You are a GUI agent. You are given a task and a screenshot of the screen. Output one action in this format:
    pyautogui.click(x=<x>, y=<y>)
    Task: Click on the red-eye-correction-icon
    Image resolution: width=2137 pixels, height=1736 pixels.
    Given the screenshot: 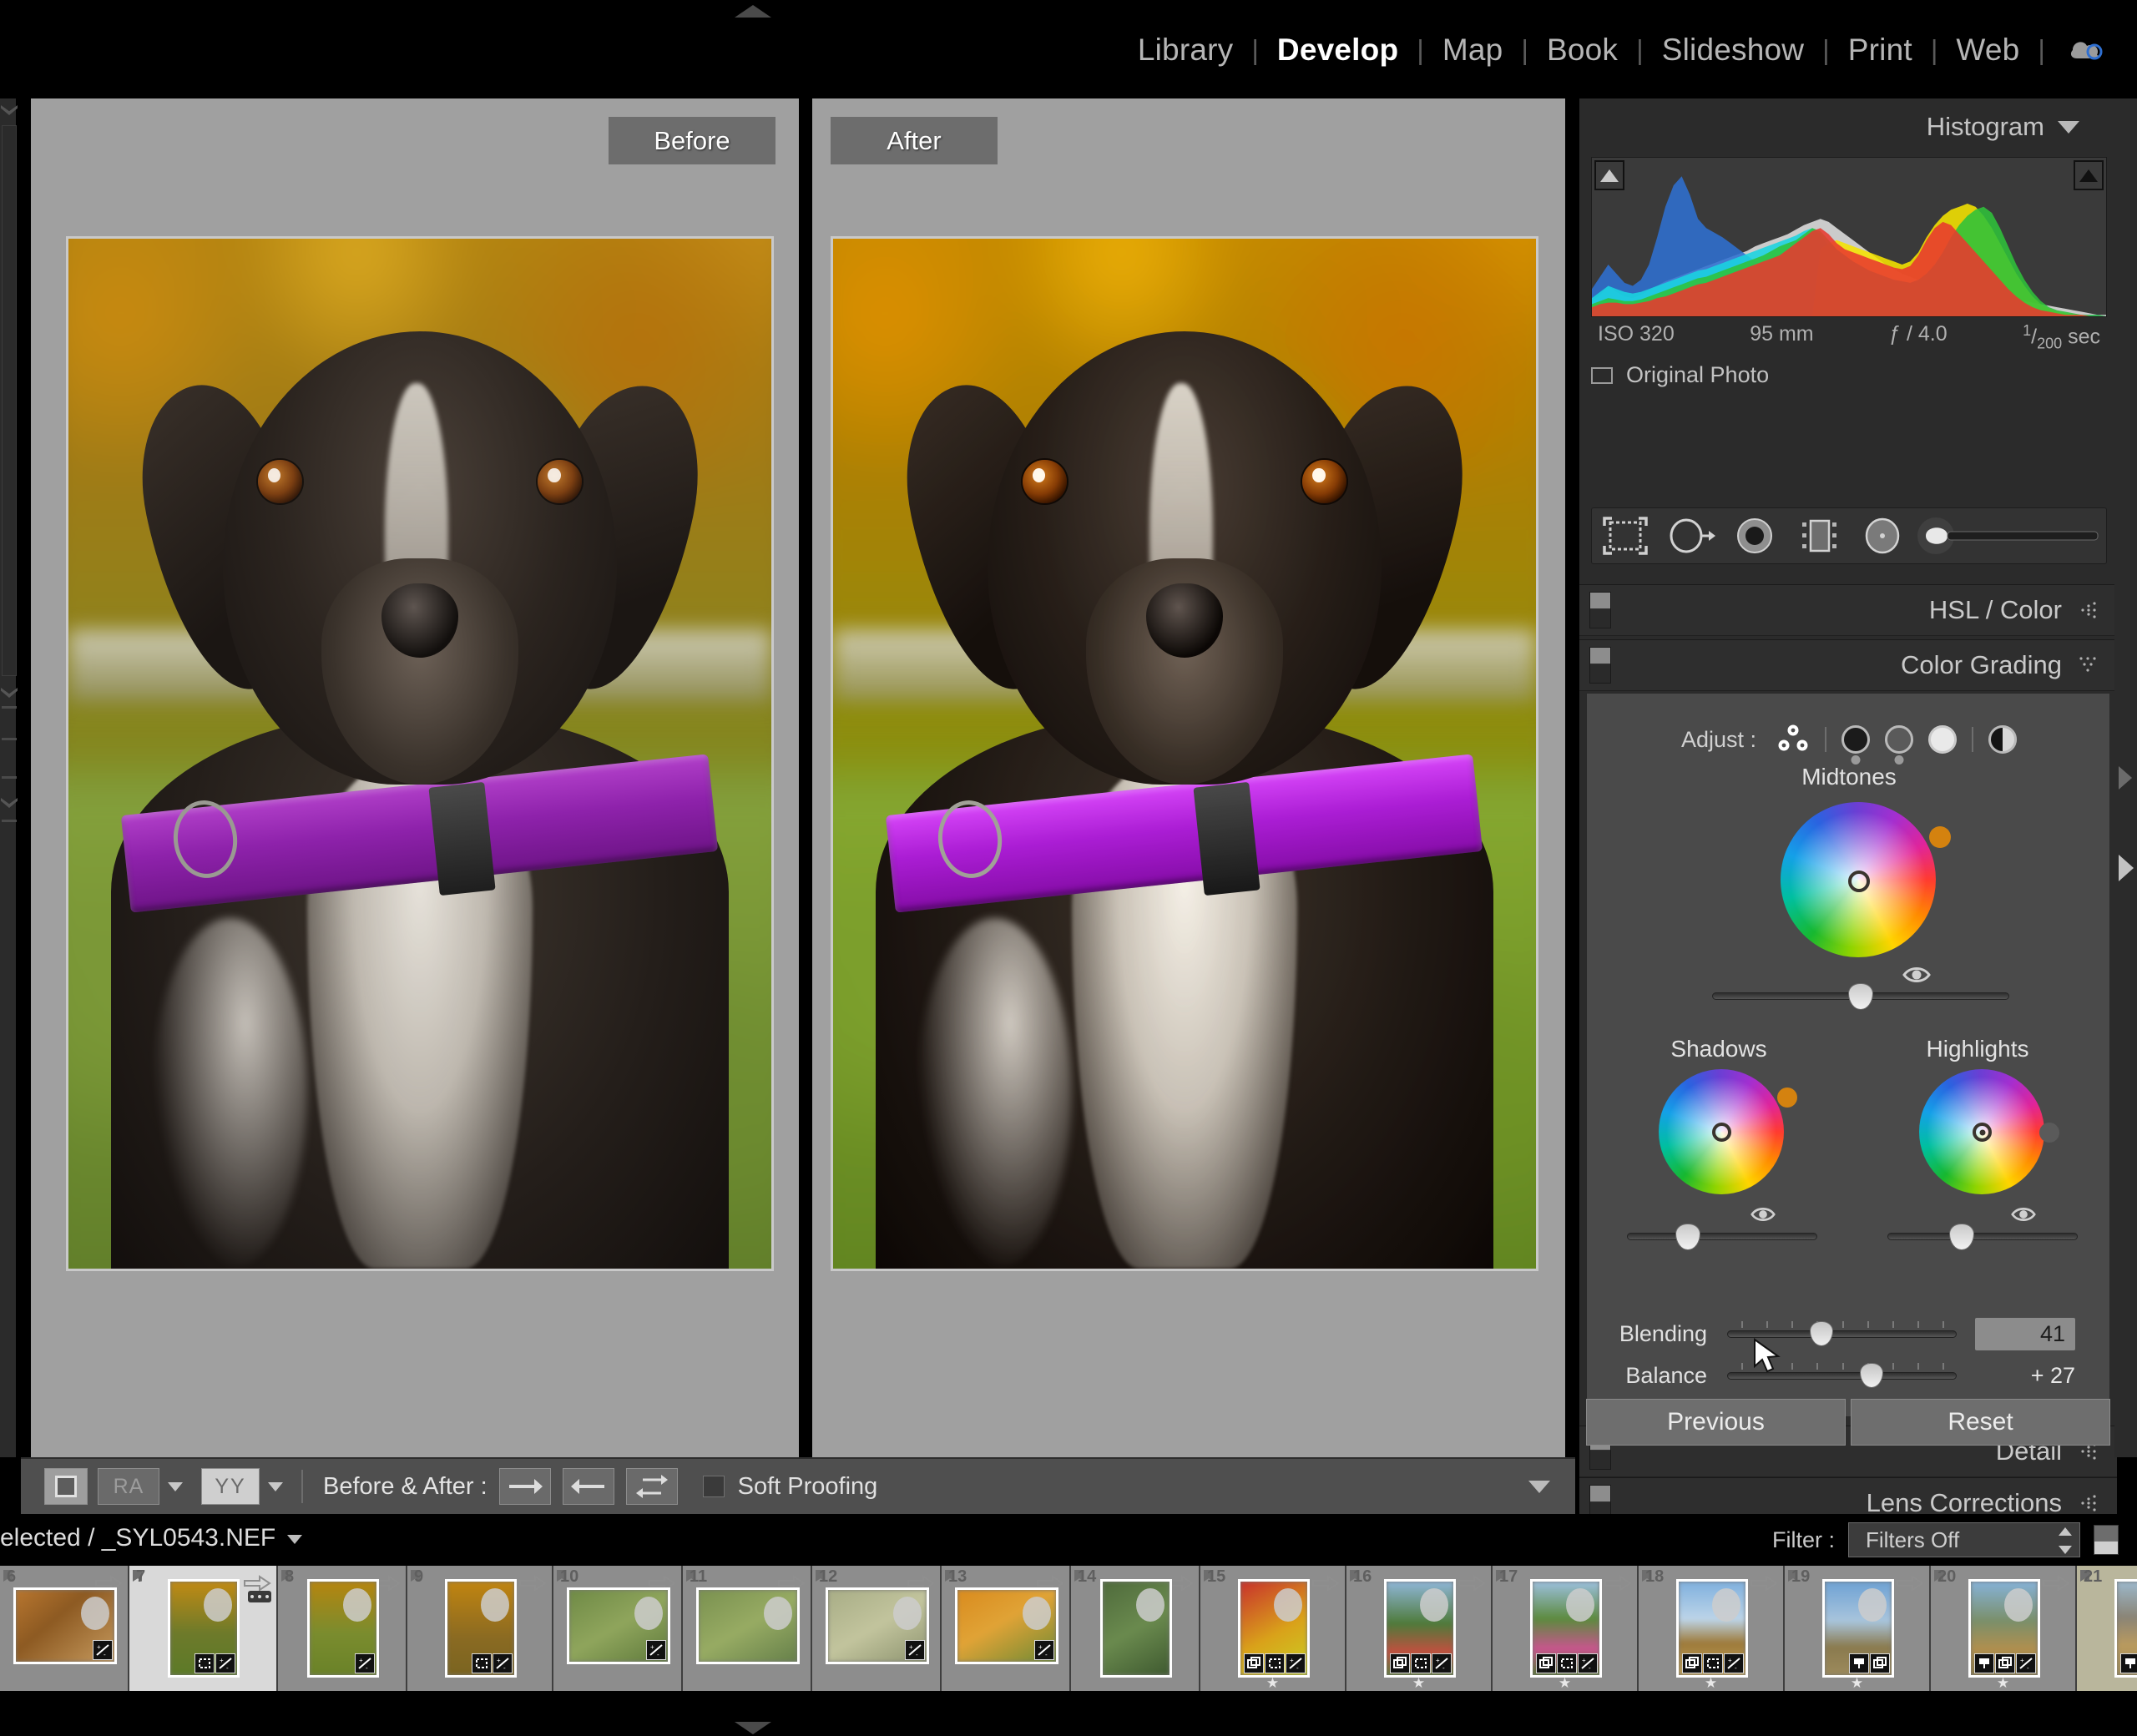 What is the action you would take?
    pyautogui.click(x=1754, y=536)
    